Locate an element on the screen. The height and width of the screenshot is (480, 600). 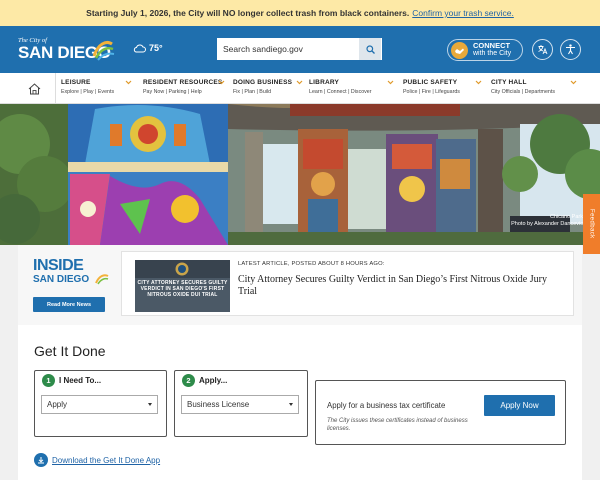
search-button is located at coordinates (370, 49).